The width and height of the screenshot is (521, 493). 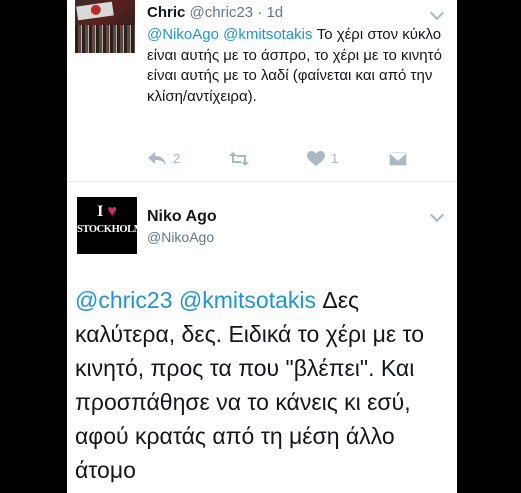 What do you see at coordinates (166, 12) in the screenshot?
I see `tweet1-author-name: Chric` at bounding box center [166, 12].